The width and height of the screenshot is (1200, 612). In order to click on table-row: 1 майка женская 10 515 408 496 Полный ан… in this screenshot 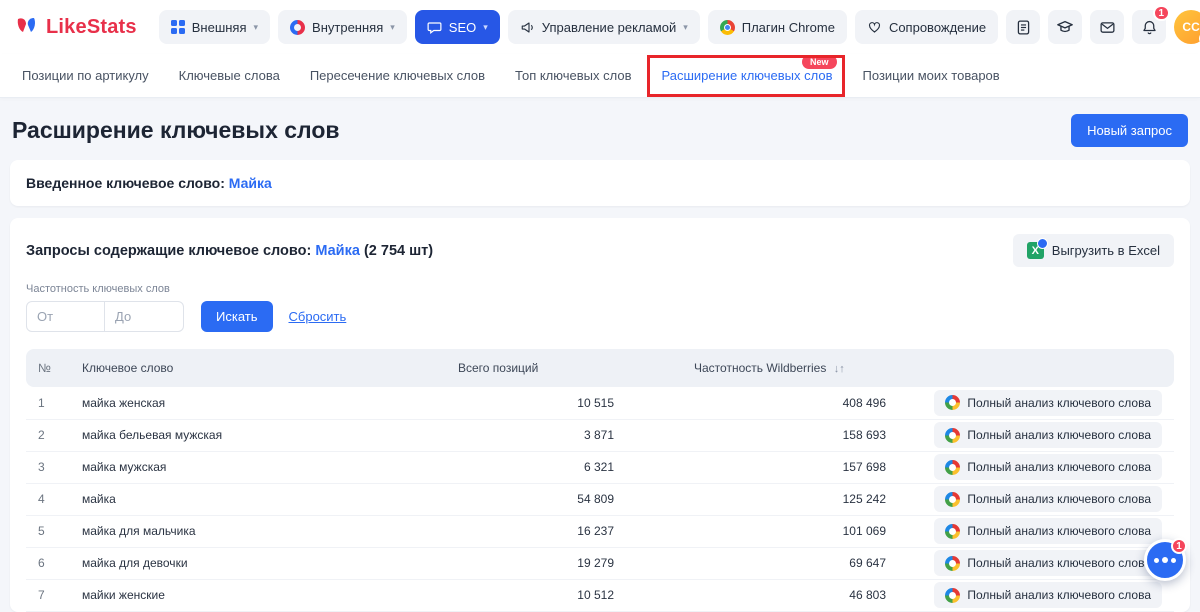, I will do `click(600, 403)`.